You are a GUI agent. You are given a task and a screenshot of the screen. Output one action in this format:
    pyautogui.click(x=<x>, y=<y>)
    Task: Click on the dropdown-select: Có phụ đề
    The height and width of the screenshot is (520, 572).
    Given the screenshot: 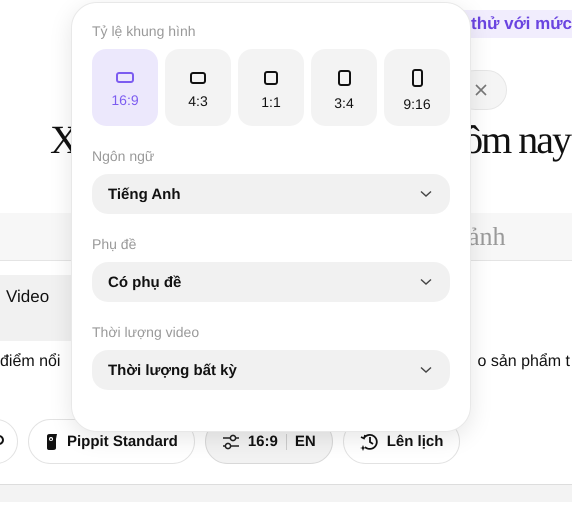 What is the action you would take?
    pyautogui.click(x=271, y=282)
    